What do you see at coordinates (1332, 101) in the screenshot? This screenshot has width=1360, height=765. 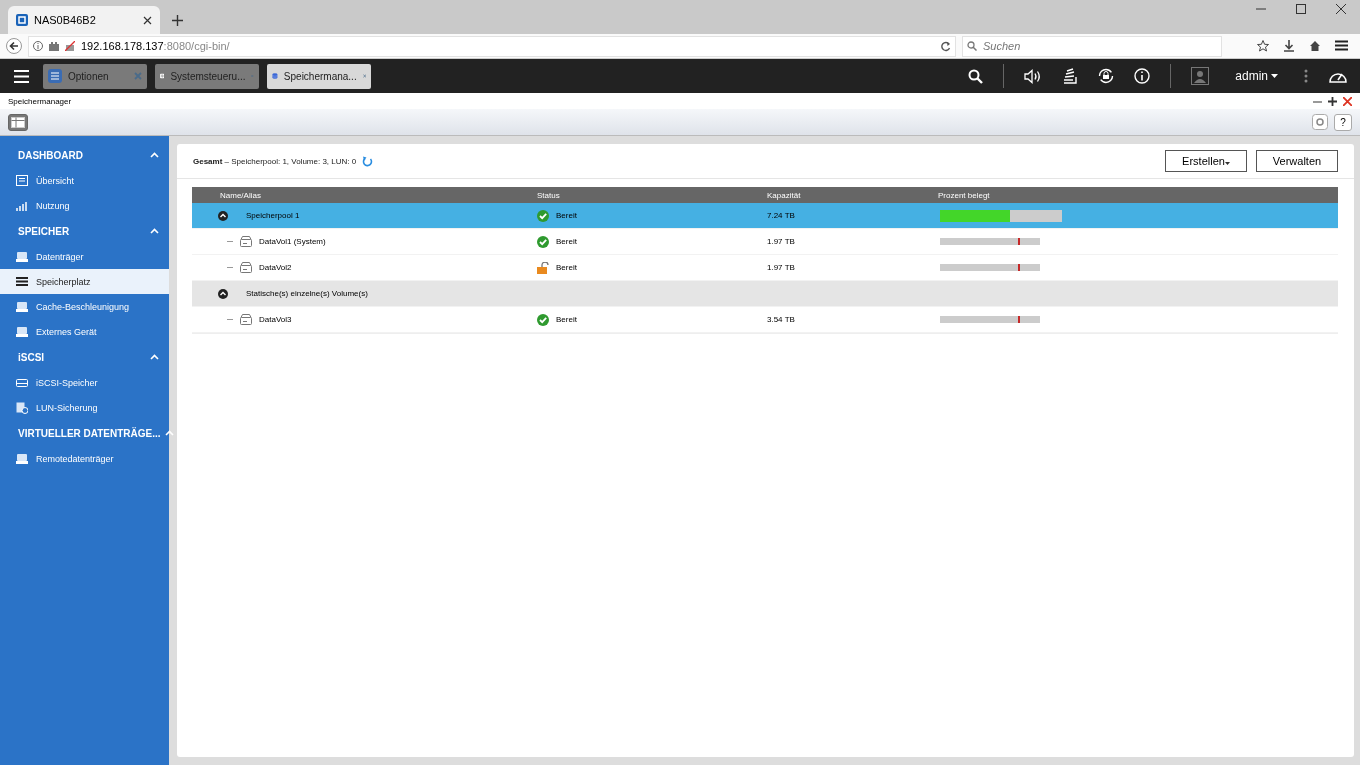 I see `plus-icon` at bounding box center [1332, 101].